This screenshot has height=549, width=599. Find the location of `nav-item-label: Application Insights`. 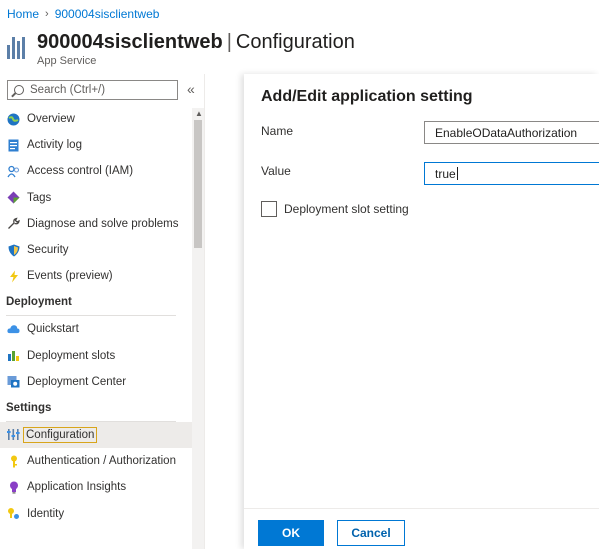

nav-item-label: Application Insights is located at coordinates (77, 487).